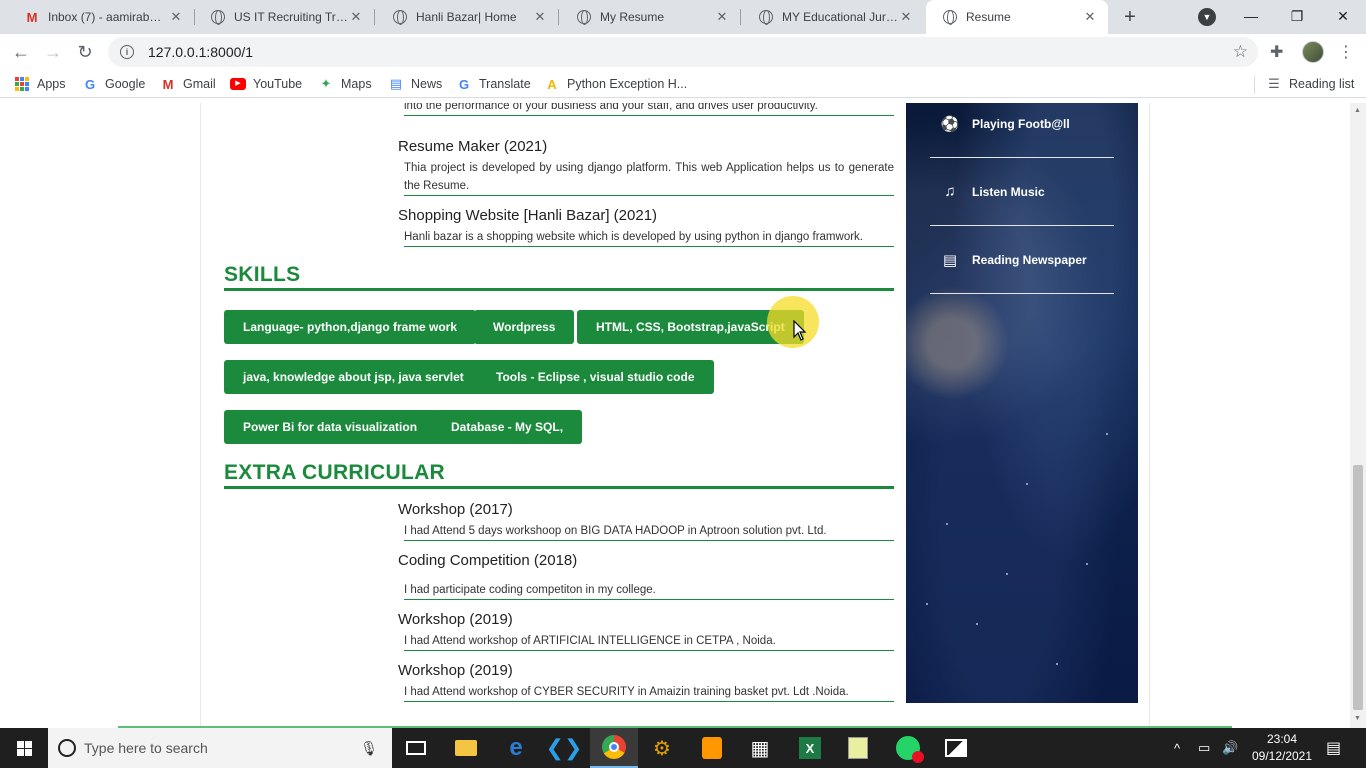 The height and width of the screenshot is (768, 1366). What do you see at coordinates (1357, 110) in the screenshot?
I see `scroll-up-arrow-icon: ▲` at bounding box center [1357, 110].